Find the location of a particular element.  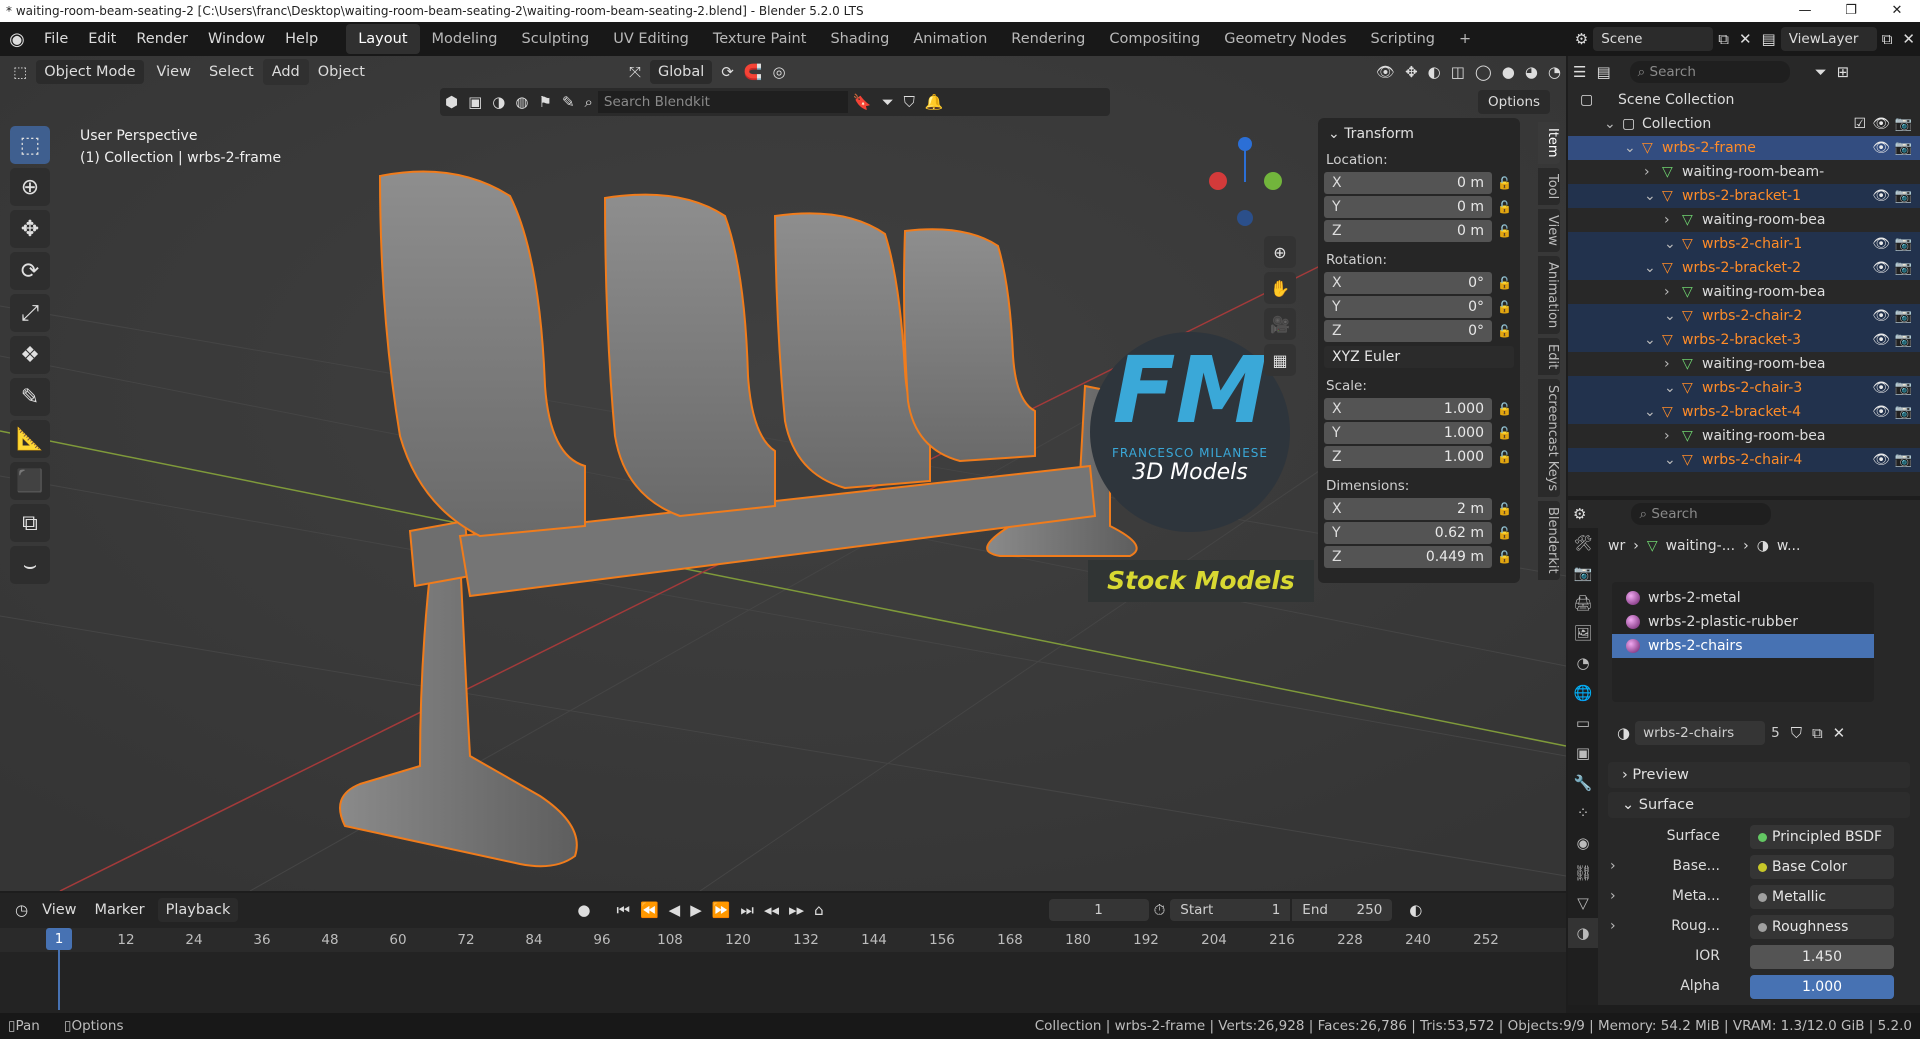

constraints-tab-icon: ⛓ is located at coordinates (1583, 873).